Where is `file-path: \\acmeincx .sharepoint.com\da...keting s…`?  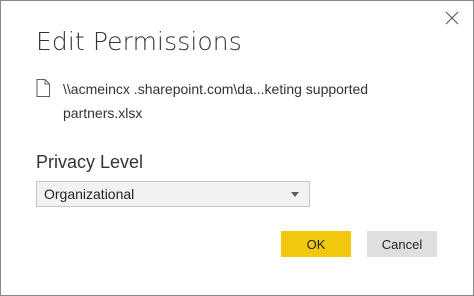
file-path: \\acmeincx .sharepoint.com\da...keting s… is located at coordinates (216, 101).